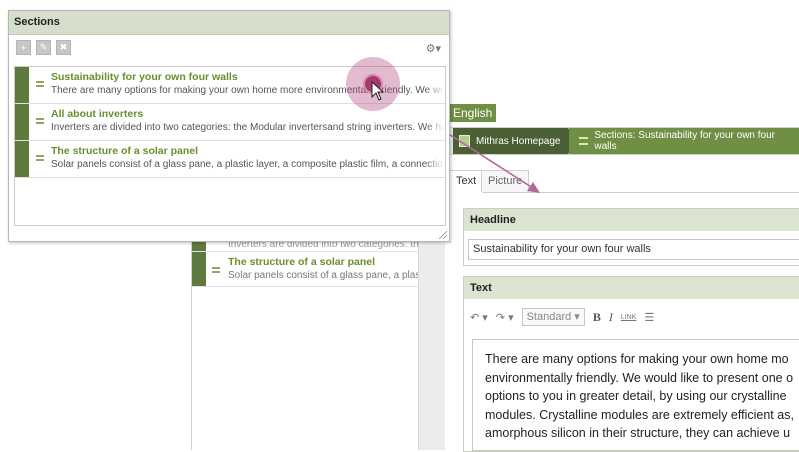 This screenshot has height=452, width=799. Describe the element at coordinates (622, 181) in the screenshot. I see `editor-tabs: Text Picture` at that location.